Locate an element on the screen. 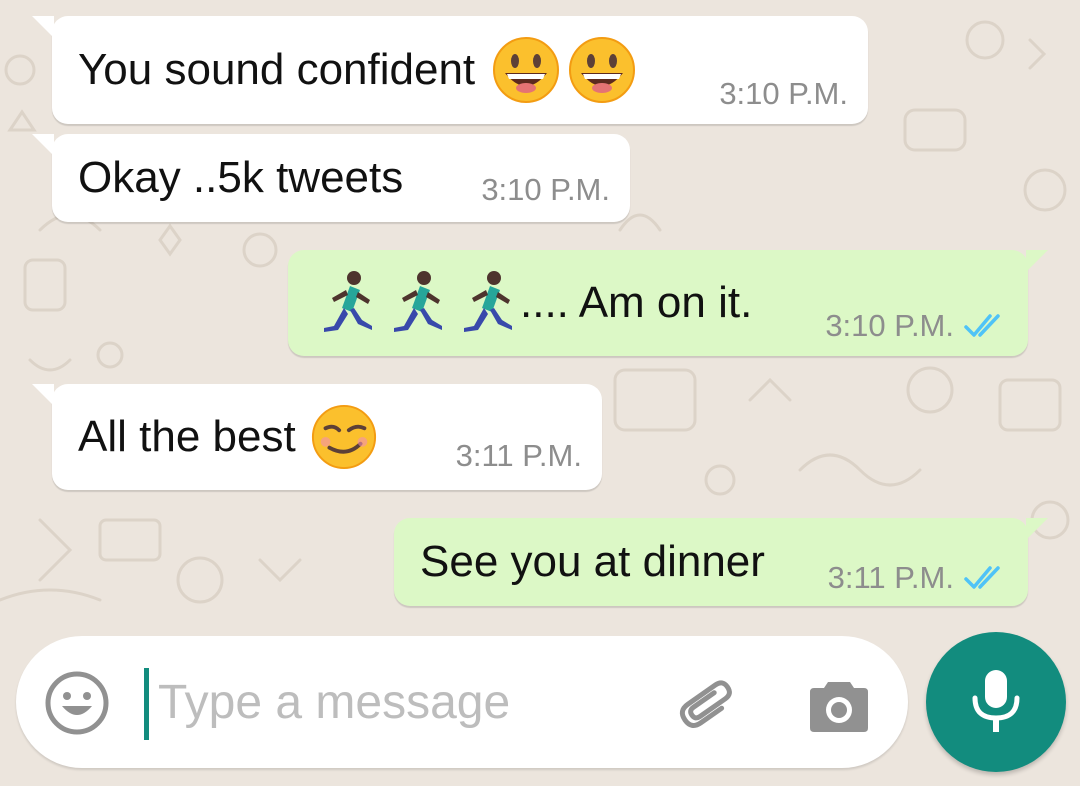 The width and height of the screenshot is (1080, 786). text-cursor is located at coordinates (146, 704).